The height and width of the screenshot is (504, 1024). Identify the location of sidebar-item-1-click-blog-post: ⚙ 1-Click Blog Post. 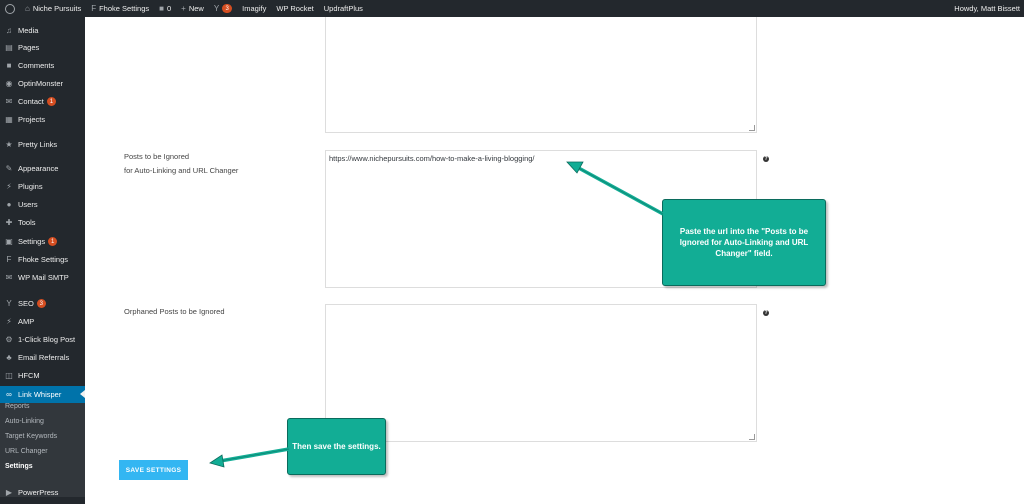
(42, 339).